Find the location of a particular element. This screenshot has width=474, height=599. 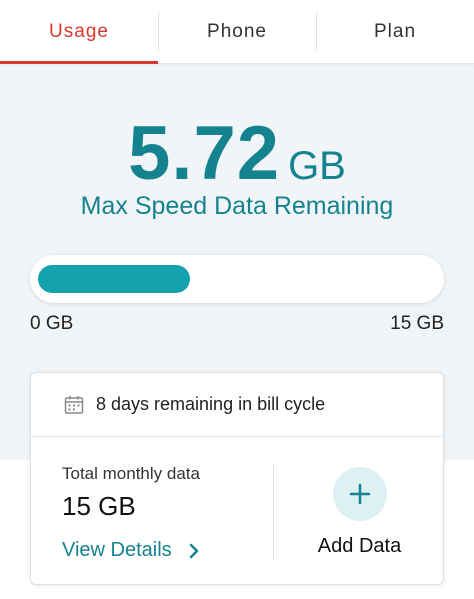

tab-plan: Plan is located at coordinates (395, 31).